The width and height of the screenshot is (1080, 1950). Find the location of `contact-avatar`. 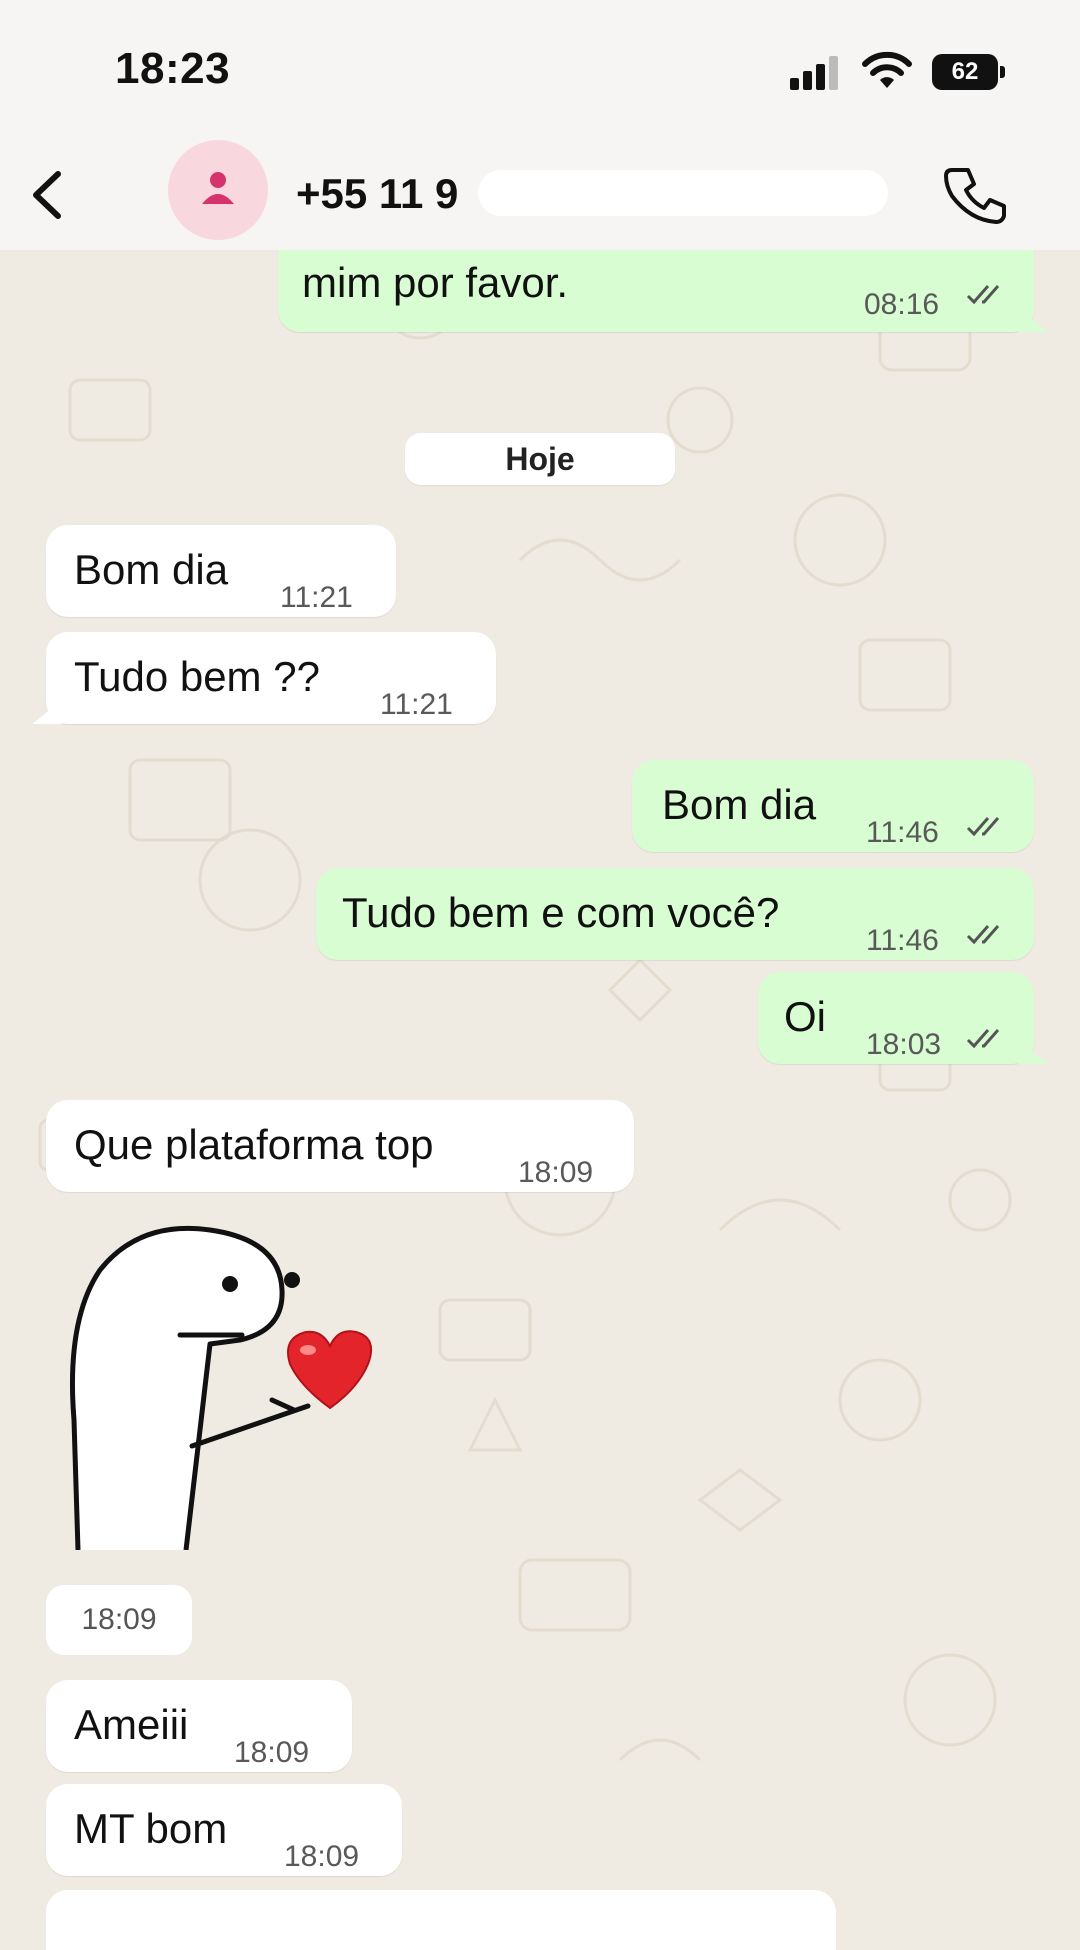

contact-avatar is located at coordinates (218, 190).